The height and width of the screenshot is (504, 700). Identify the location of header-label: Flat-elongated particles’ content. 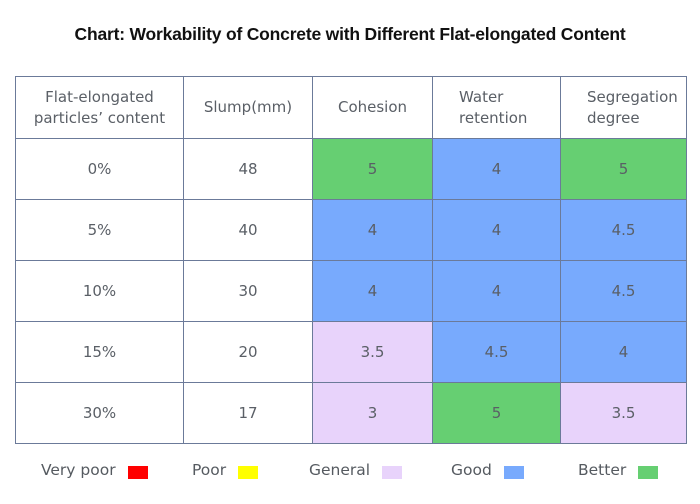
(99, 108).